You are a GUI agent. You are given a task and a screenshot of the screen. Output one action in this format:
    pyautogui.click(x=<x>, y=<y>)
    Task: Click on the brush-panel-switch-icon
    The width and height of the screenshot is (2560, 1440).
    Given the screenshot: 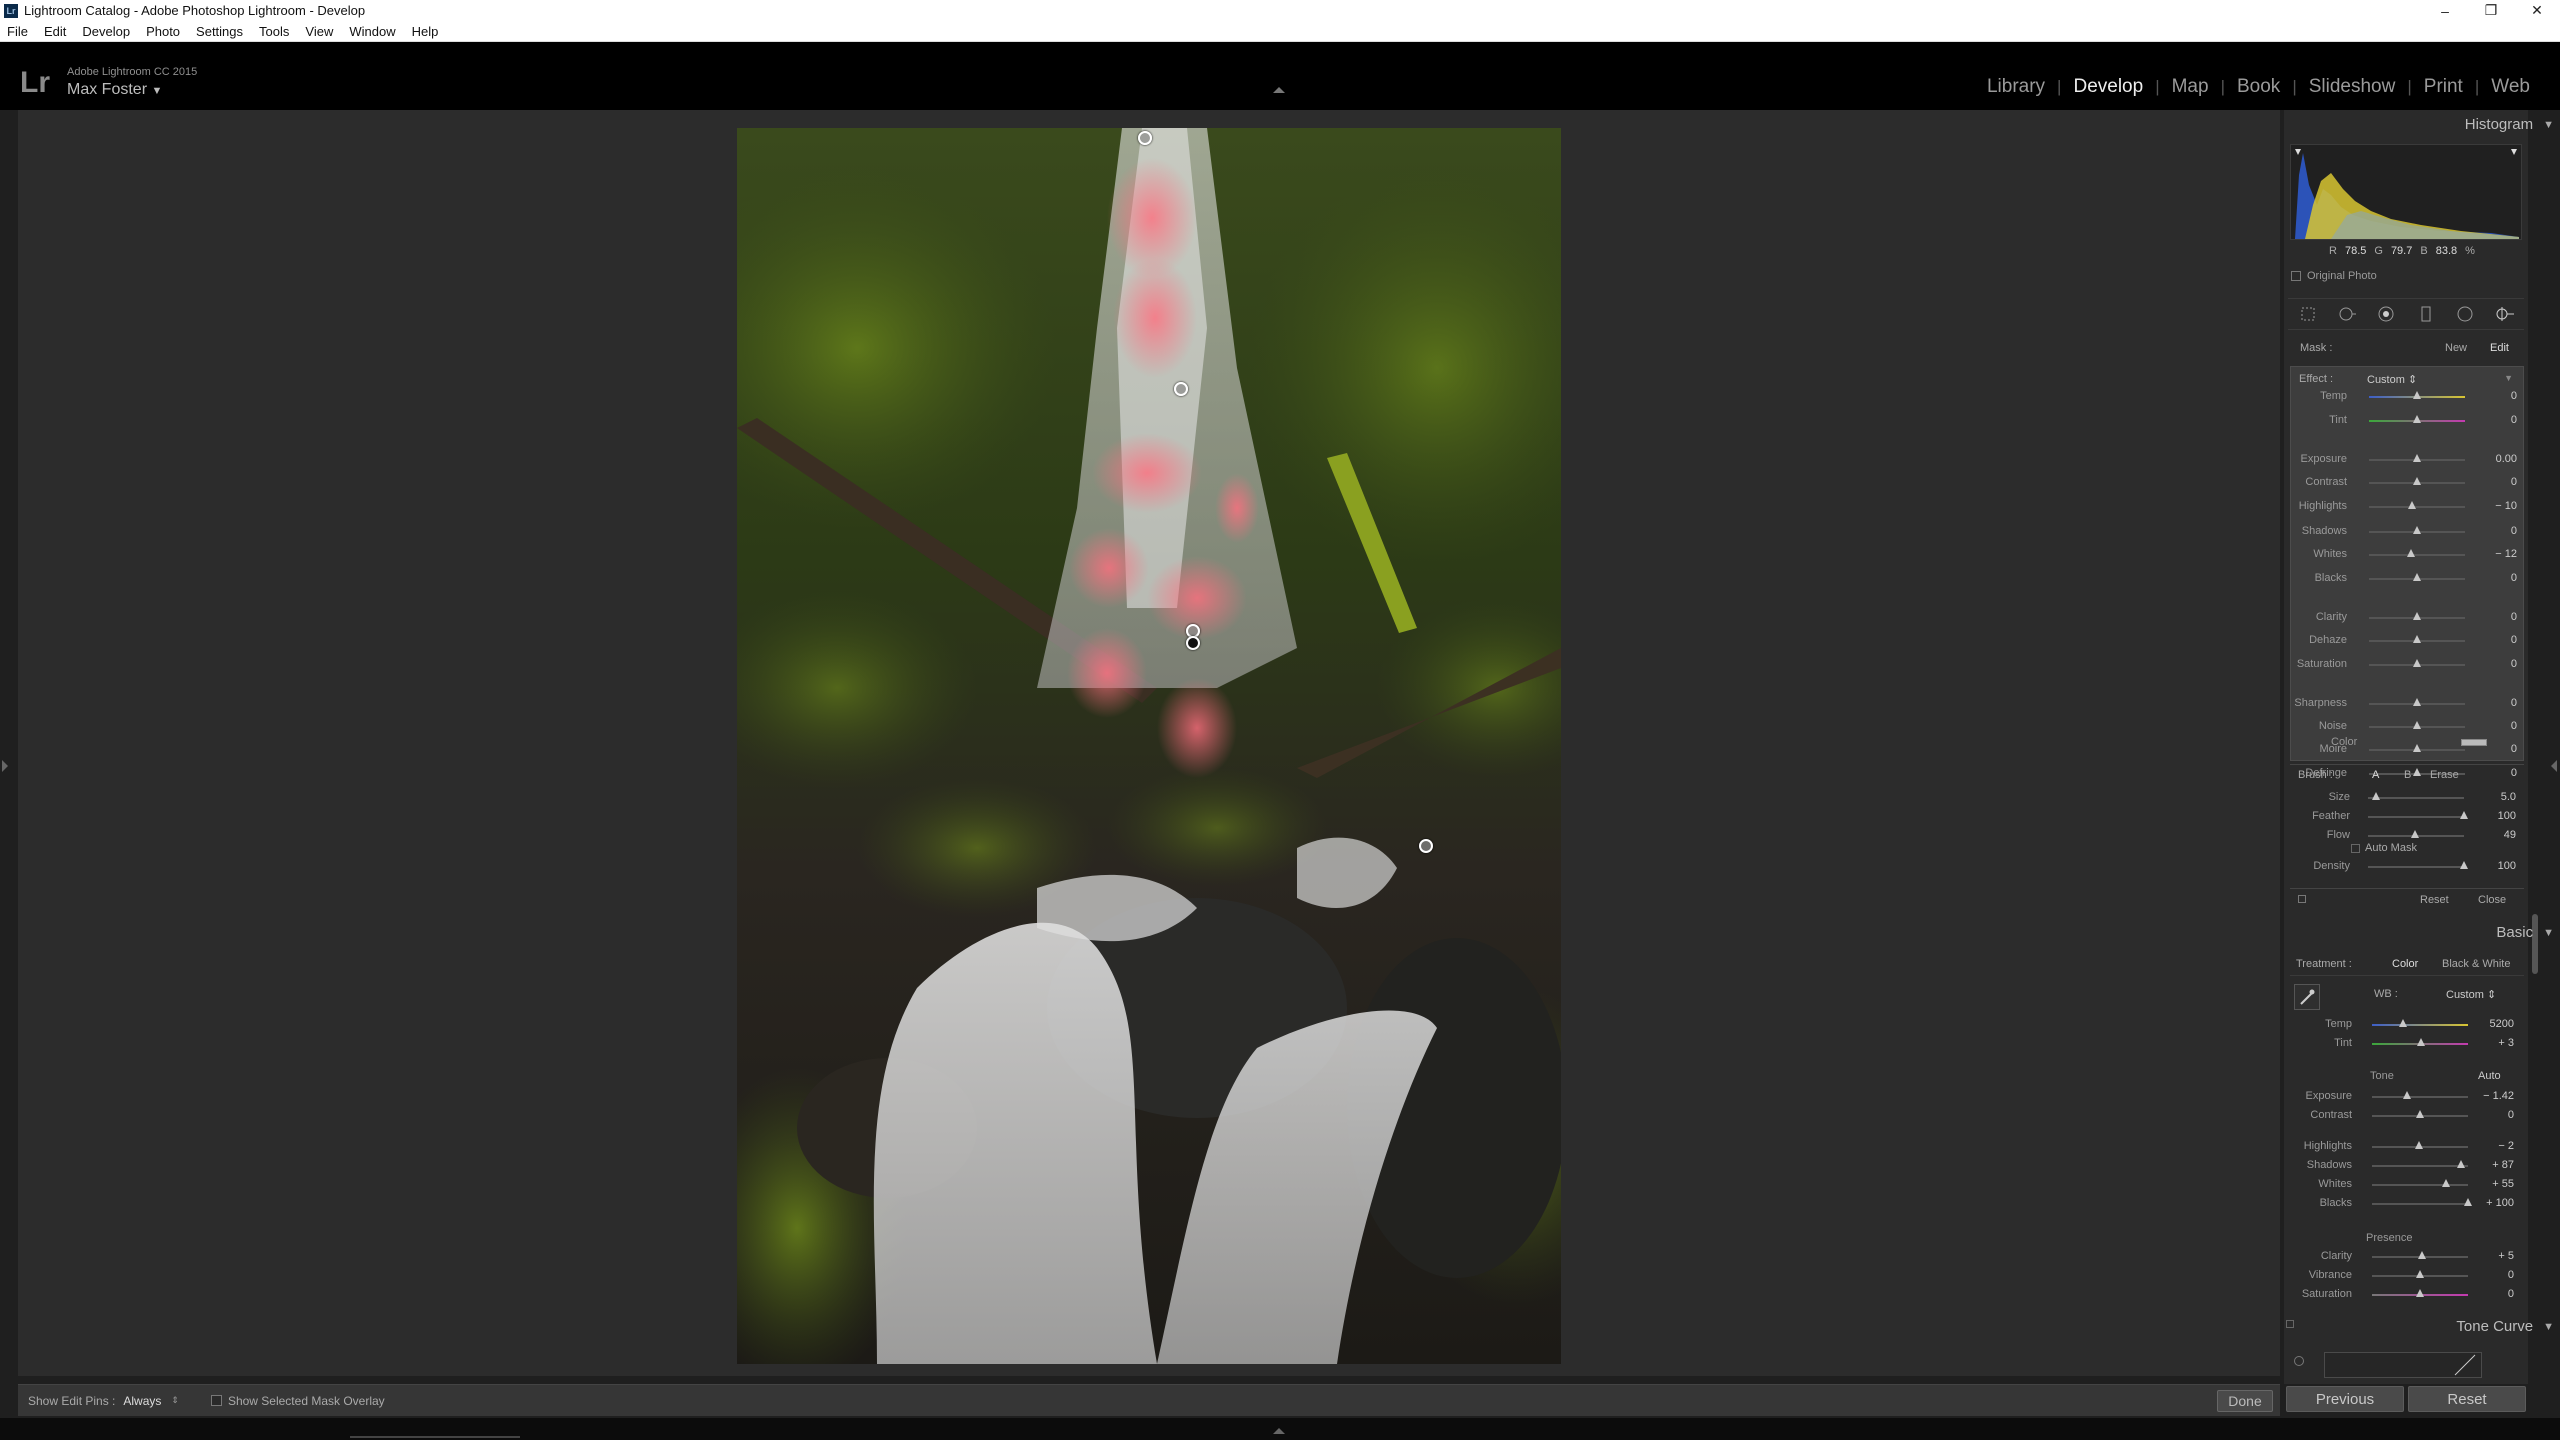 What is the action you would take?
    pyautogui.click(x=2302, y=899)
    